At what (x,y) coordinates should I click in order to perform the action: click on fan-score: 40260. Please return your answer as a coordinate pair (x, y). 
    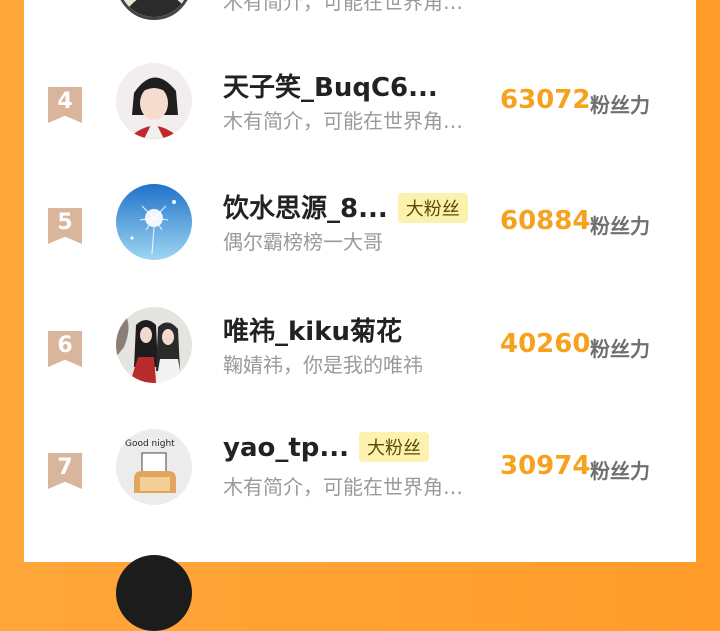
    Looking at the image, I should click on (545, 344).